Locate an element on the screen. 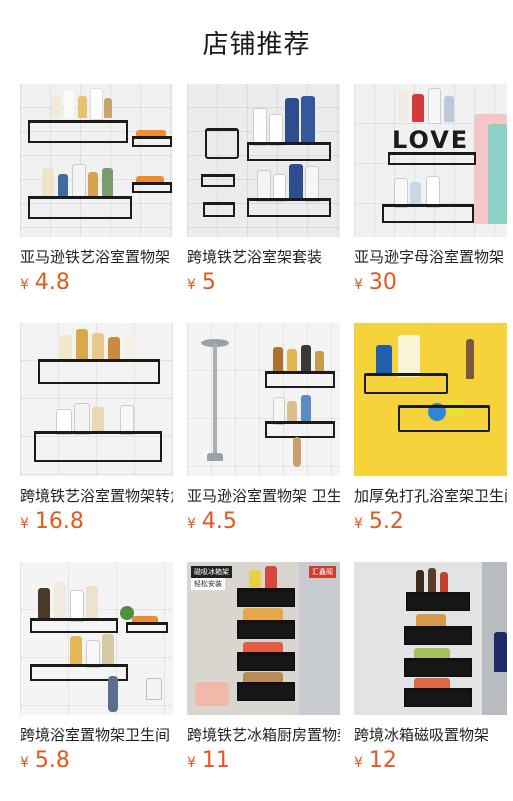  product-card: 跨境浴室置物架卫生间 ¥ 5.8 is located at coordinates (96, 681).